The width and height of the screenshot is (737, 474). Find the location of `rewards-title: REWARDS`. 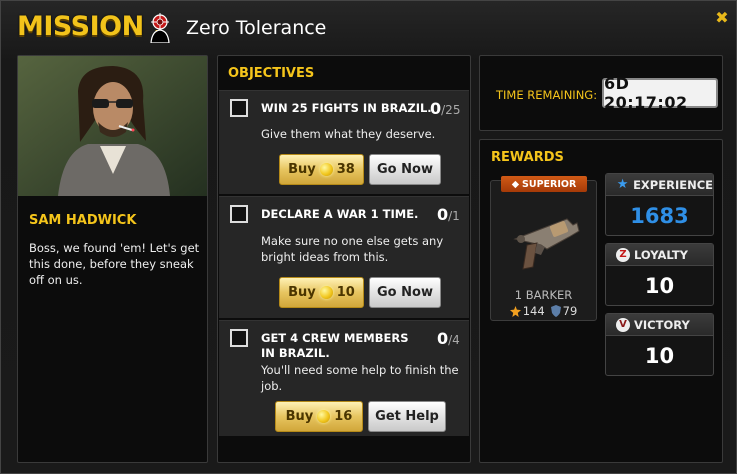

rewards-title: REWARDS is located at coordinates (527, 157).